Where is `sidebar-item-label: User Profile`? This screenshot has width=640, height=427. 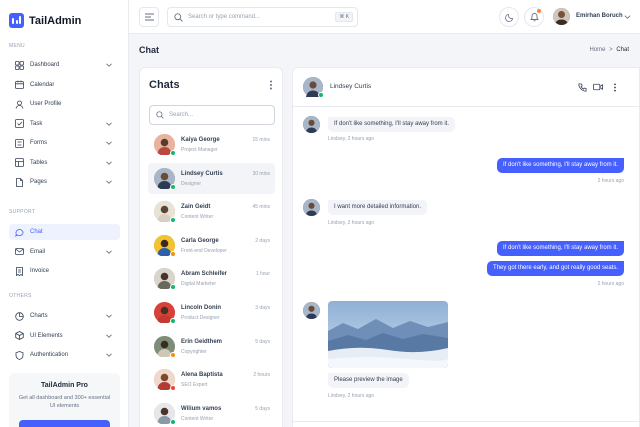
sidebar-item-label: User Profile is located at coordinates (46, 104).